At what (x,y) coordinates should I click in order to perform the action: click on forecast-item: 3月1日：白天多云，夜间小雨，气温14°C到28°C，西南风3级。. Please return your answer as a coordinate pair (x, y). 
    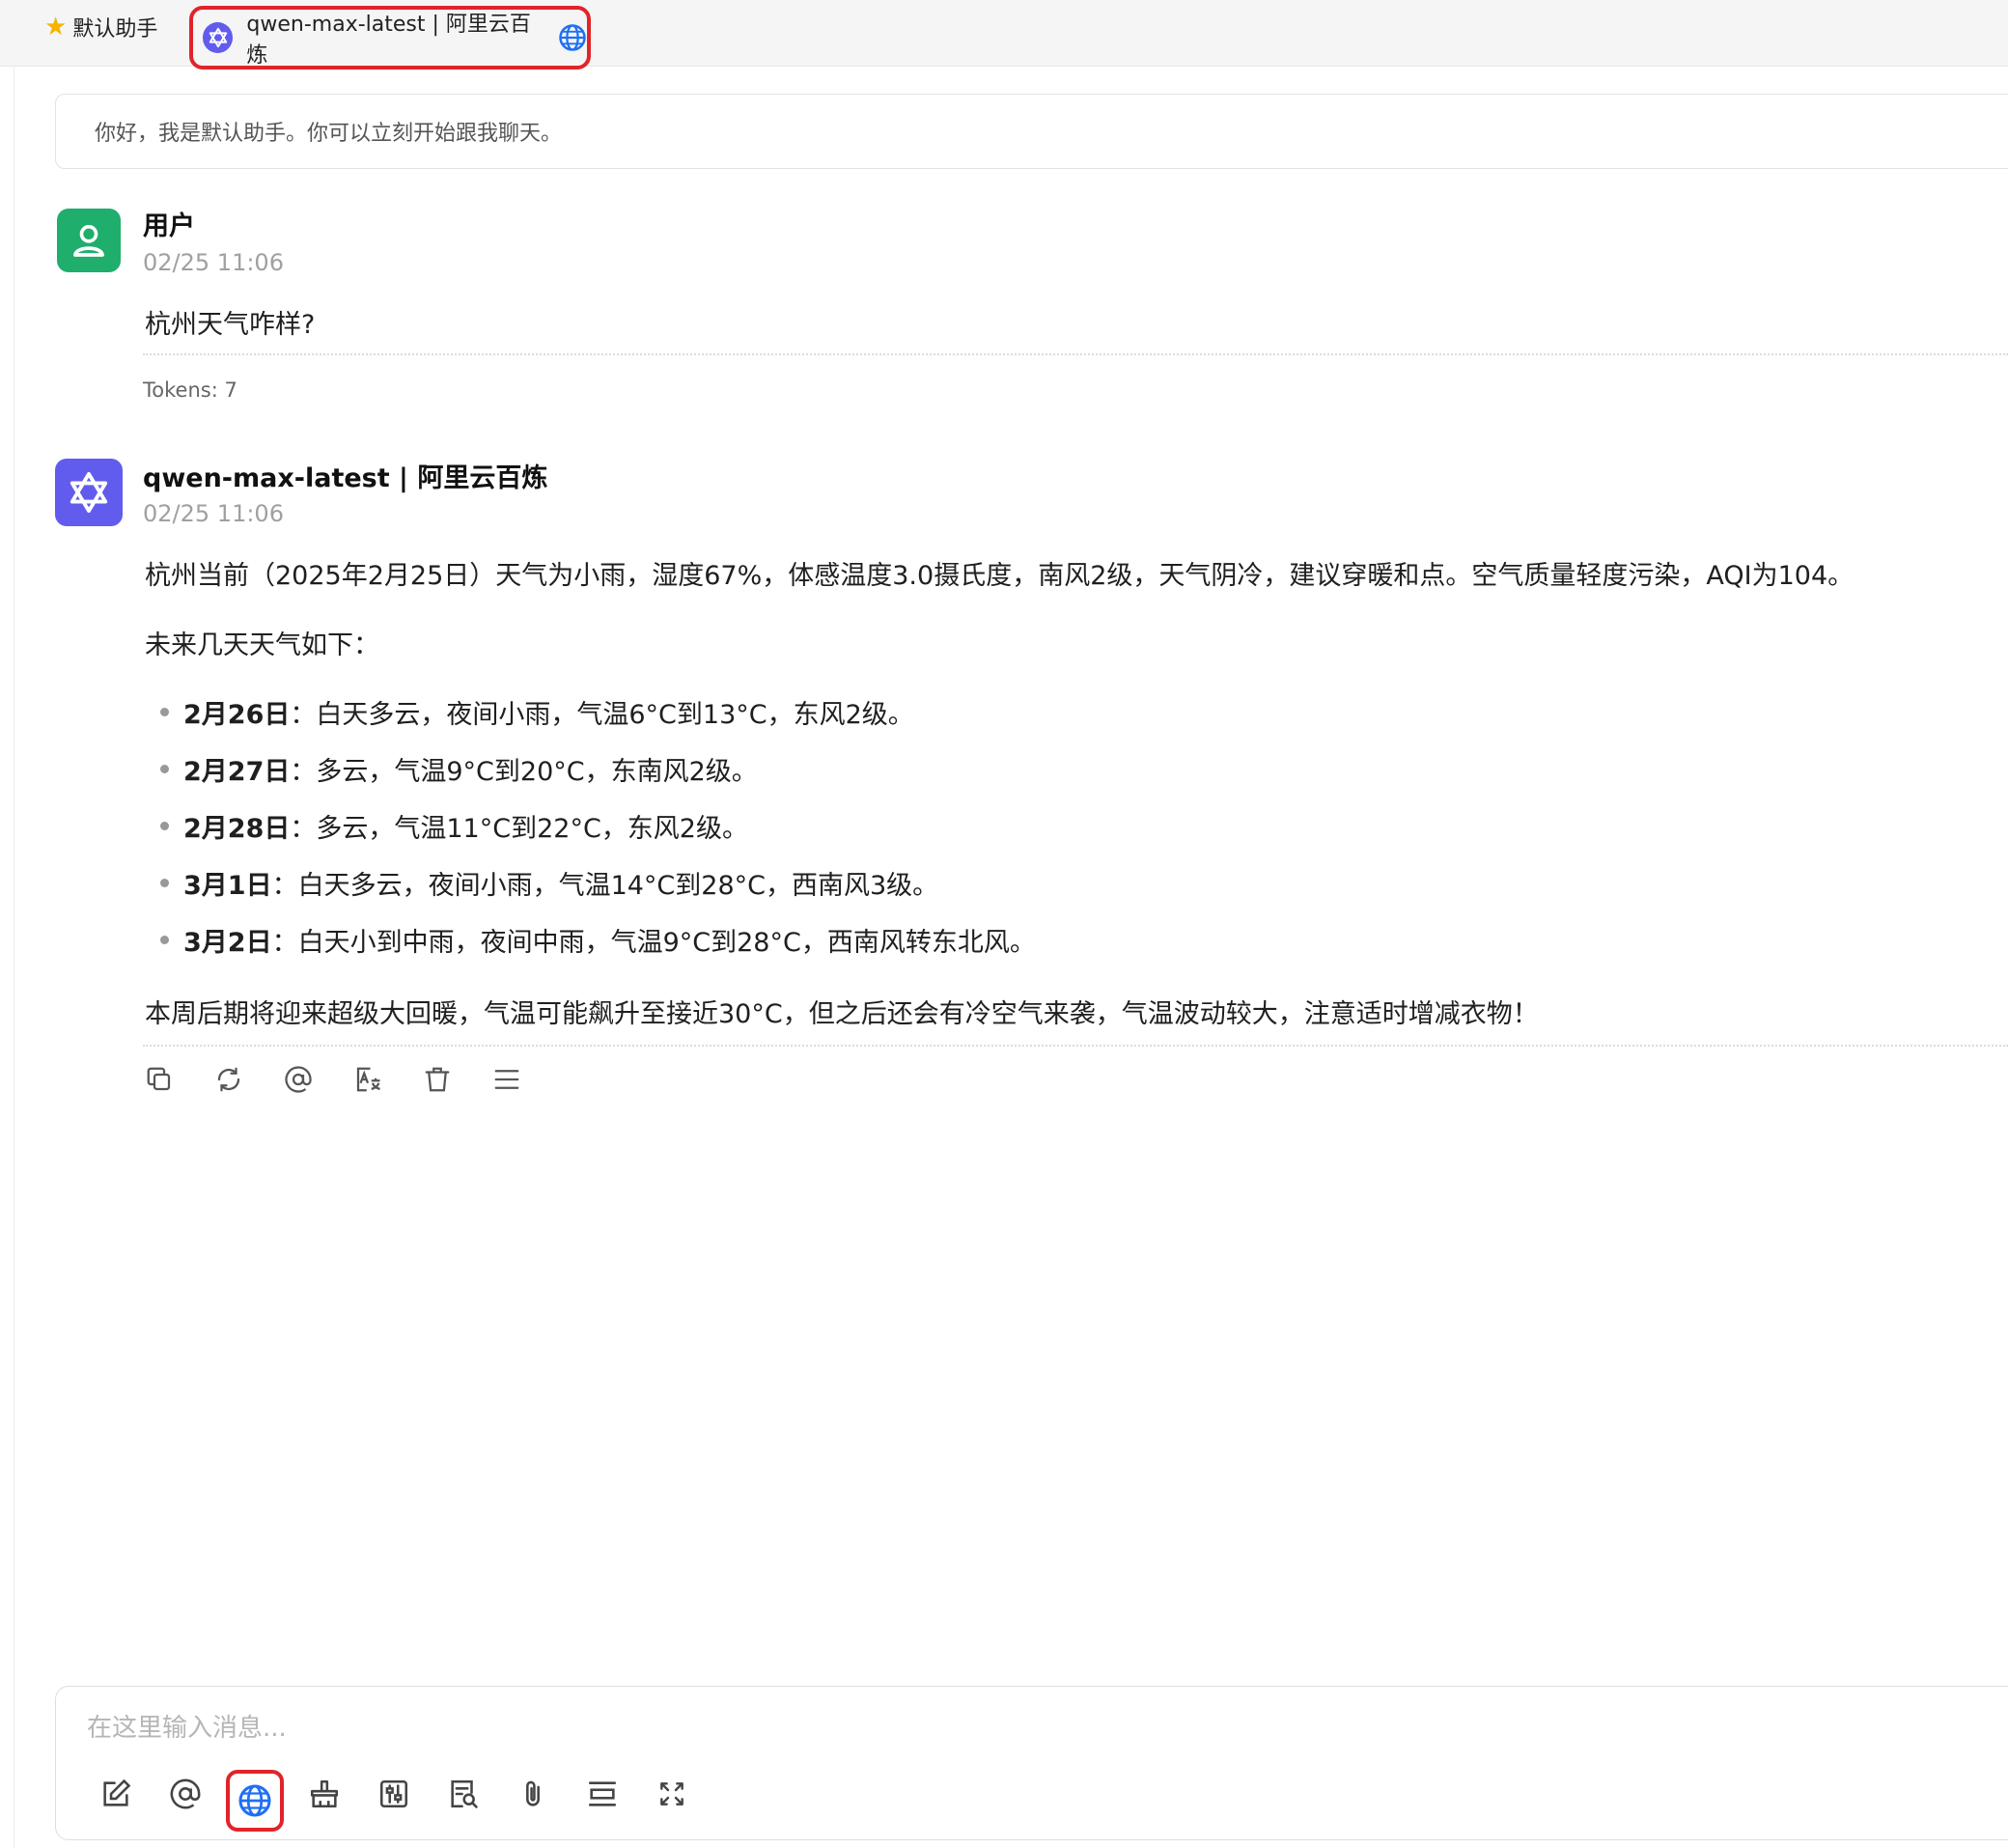
    Looking at the image, I should click on (549, 883).